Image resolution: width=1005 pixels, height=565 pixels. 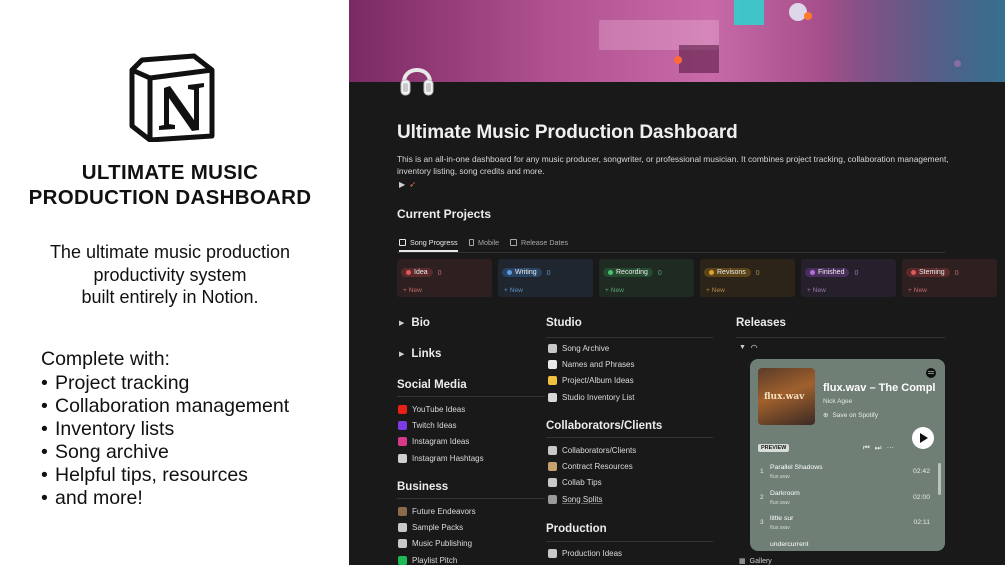 I want to click on page-link-song-splits: Song Splits, so click(x=575, y=499).